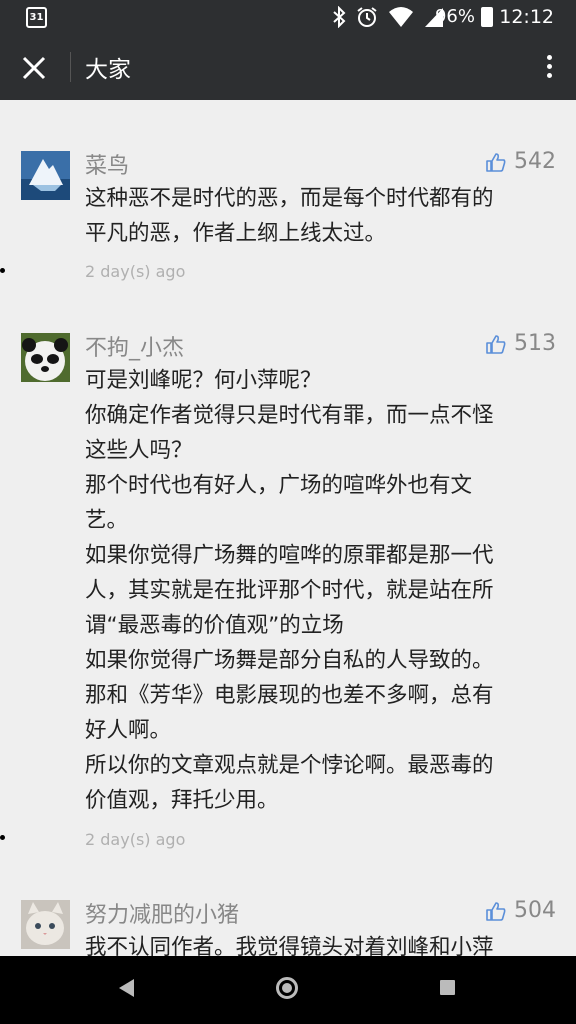 The image size is (576, 1024). What do you see at coordinates (236, 233) in the screenshot?
I see `comment-line: 平凡的恶，作者上纲上线太过。` at bounding box center [236, 233].